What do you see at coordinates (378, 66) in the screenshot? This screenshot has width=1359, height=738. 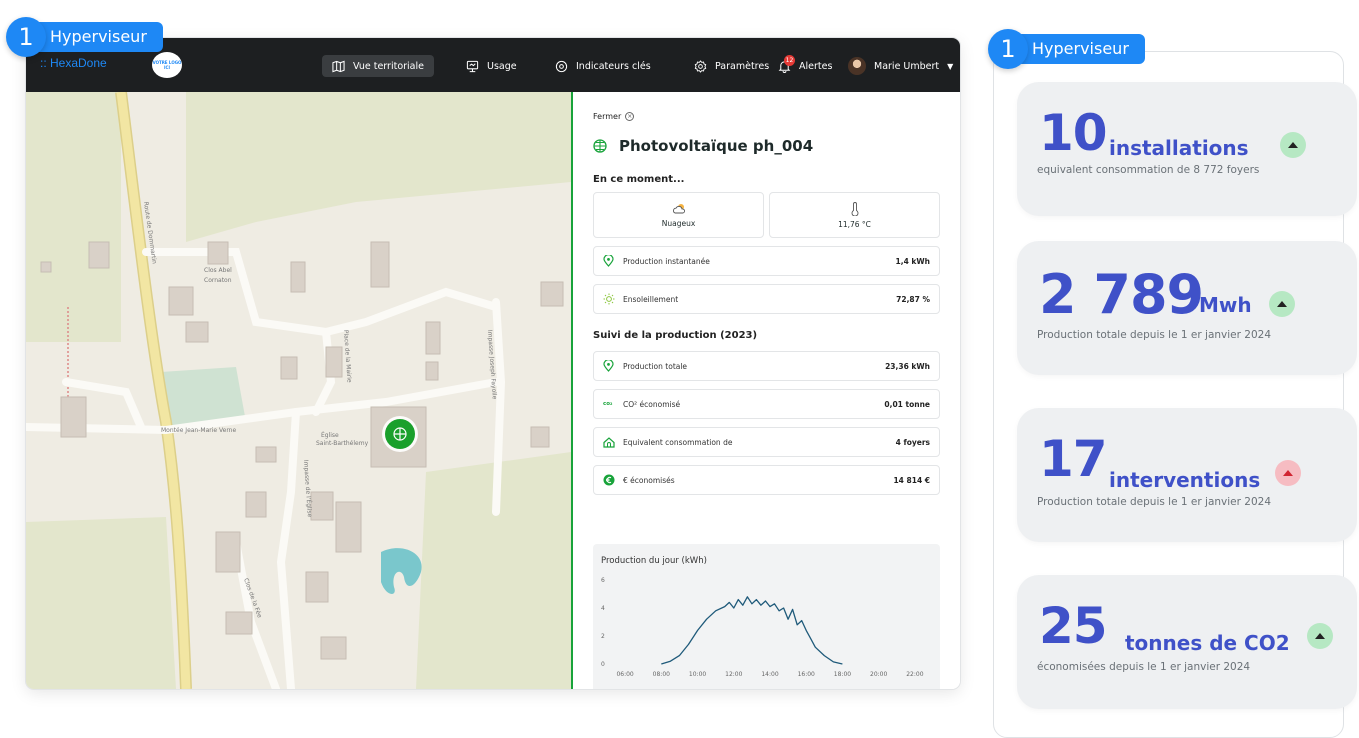 I see `nav-vue-territoriale: Vue territoriale` at bounding box center [378, 66].